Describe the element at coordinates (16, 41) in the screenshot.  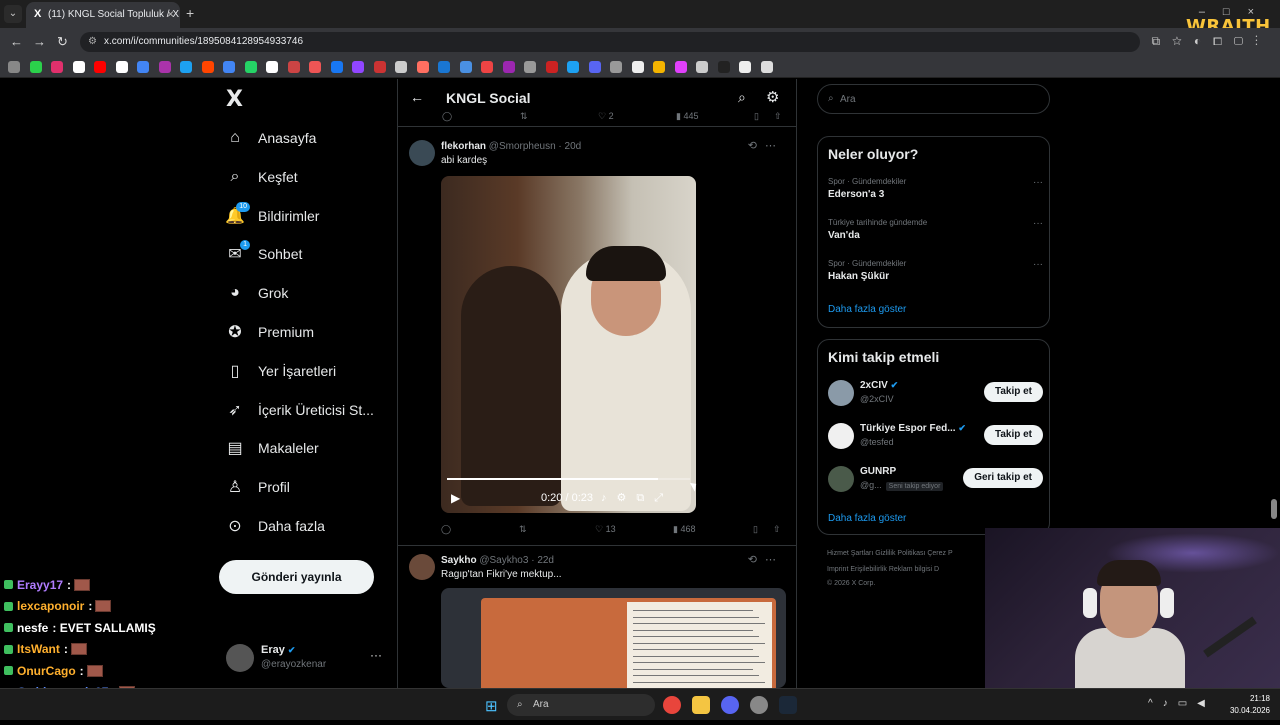
I see `back-icon: ←` at that location.